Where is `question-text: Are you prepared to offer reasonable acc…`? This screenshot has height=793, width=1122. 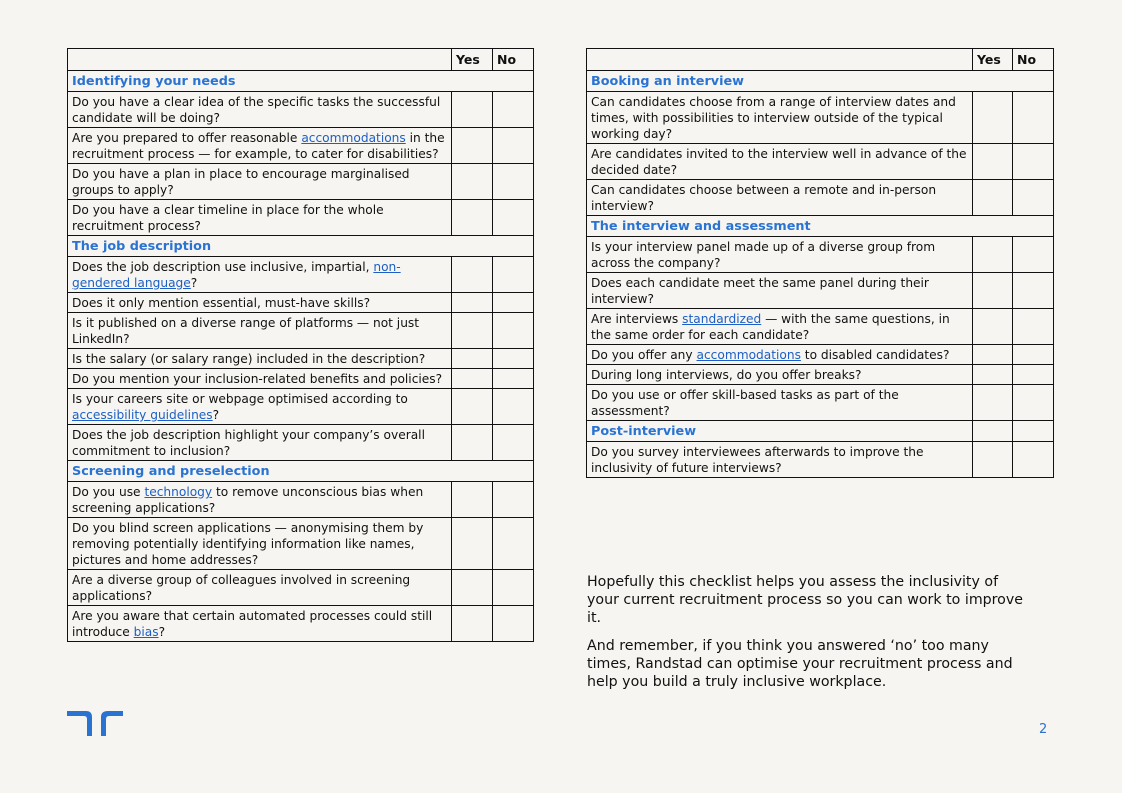 question-text: Are you prepared to offer reasonable acc… is located at coordinates (259, 145).